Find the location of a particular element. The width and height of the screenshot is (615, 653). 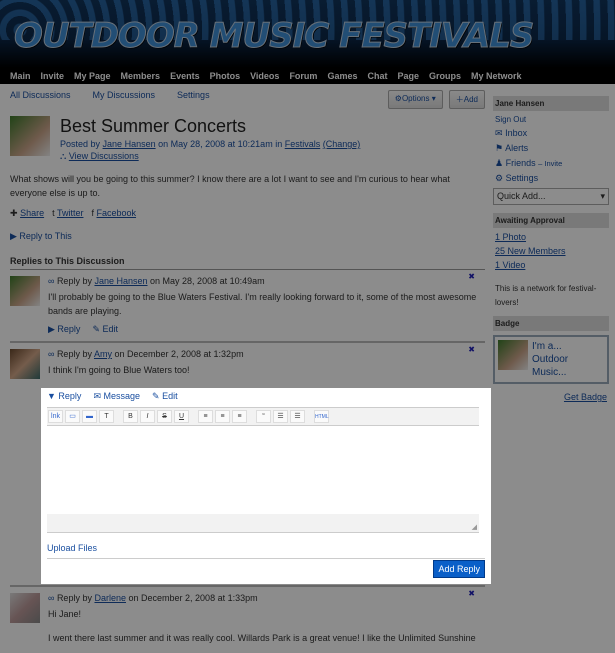

add-reply-button: Add Reply is located at coordinates (459, 569).